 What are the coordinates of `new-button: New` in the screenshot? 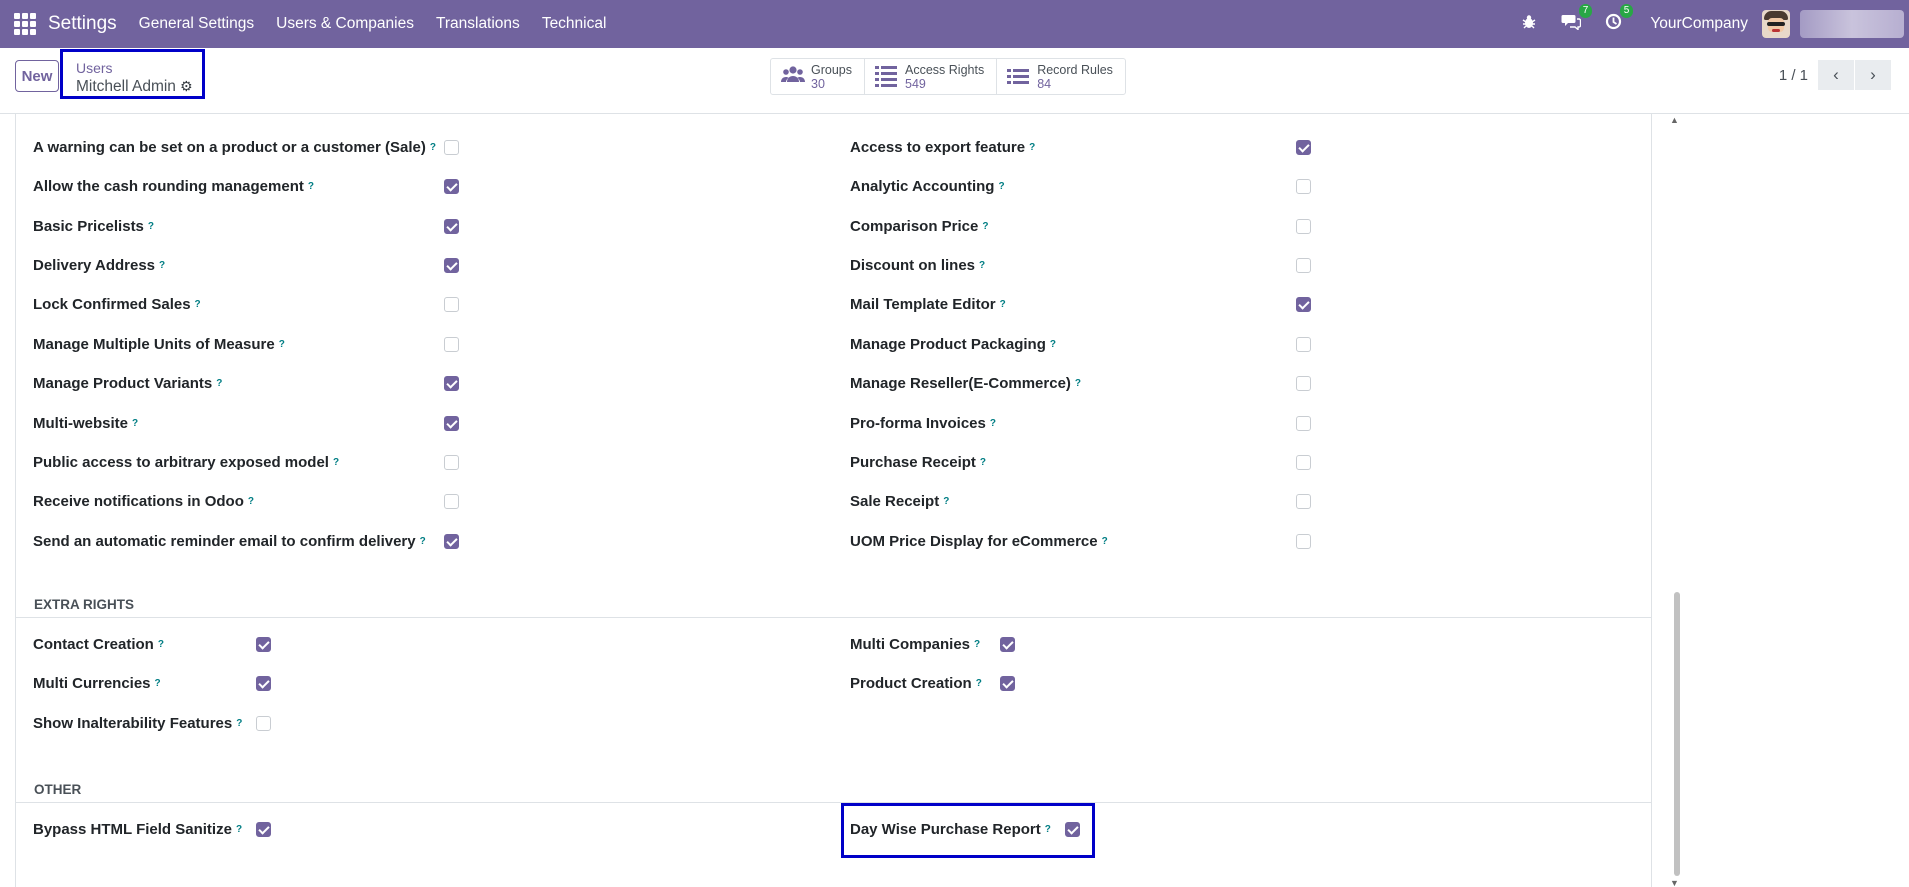 It's located at (37, 76).